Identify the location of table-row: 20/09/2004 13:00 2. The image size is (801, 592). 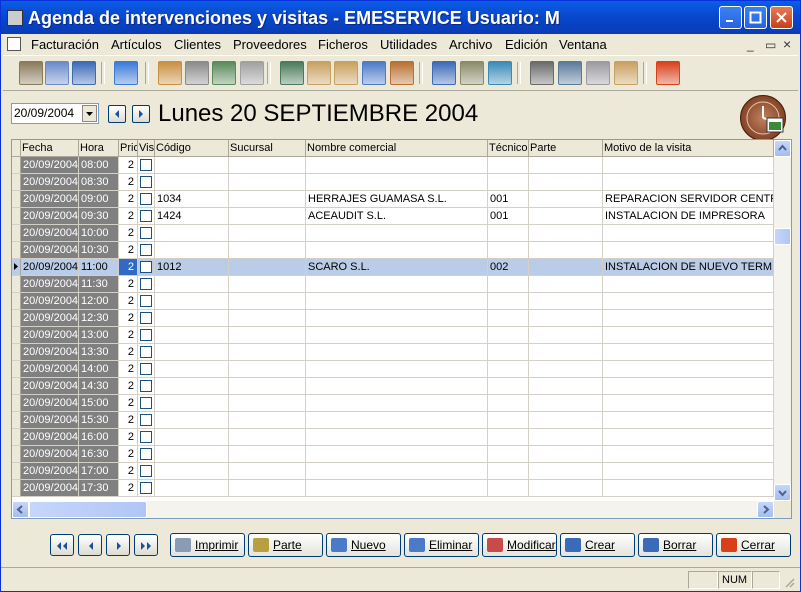
(393, 335).